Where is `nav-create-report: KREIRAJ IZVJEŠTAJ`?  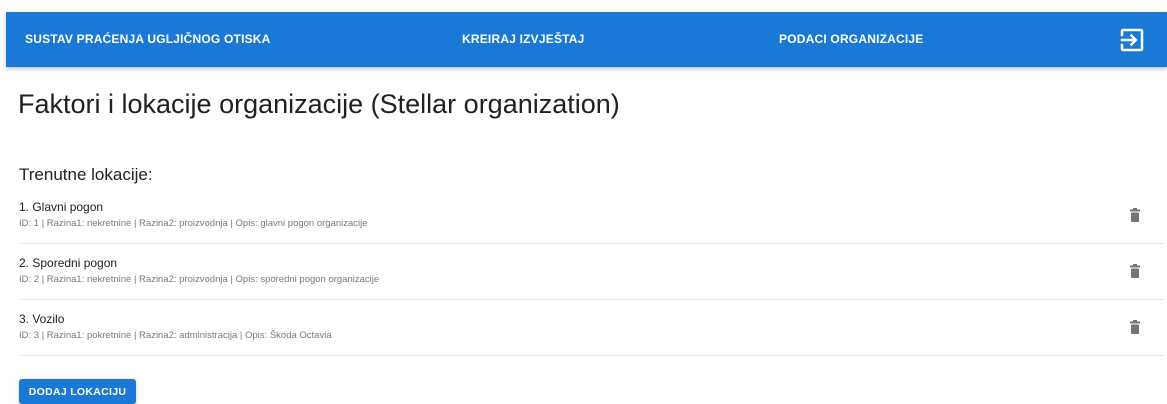
nav-create-report: KREIRAJ IZVJEŠTAJ is located at coordinates (523, 39).